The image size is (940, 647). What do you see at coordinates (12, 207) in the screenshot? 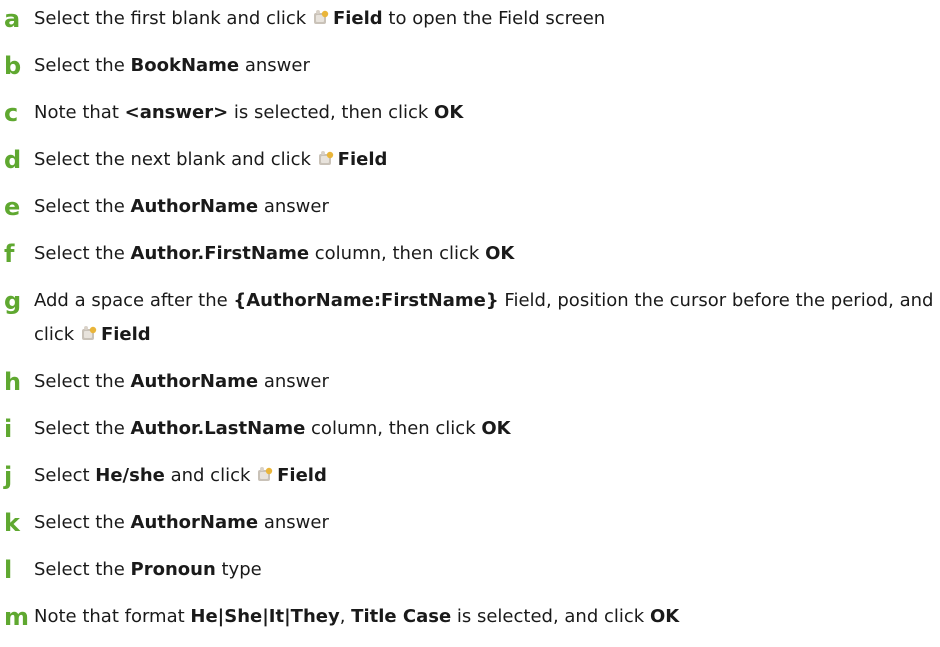
I see `step-letter: e` at bounding box center [12, 207].